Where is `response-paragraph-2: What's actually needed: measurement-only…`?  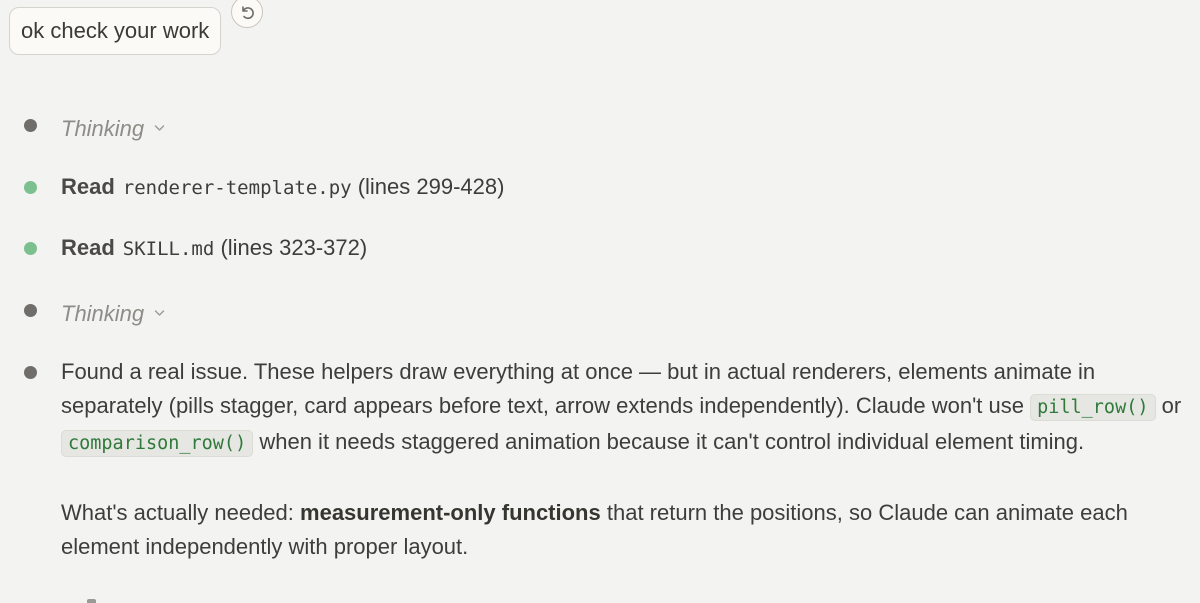
response-paragraph-2: What's actually needed: measurement-only… is located at coordinates (594, 529).